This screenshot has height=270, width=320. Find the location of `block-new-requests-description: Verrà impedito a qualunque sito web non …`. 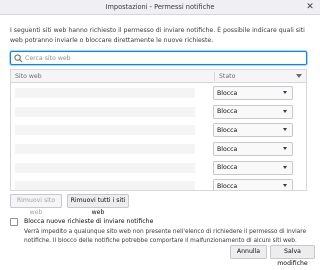

block-new-requests-description: Verrà impedito a qualunque sito web non … is located at coordinates (165, 236).